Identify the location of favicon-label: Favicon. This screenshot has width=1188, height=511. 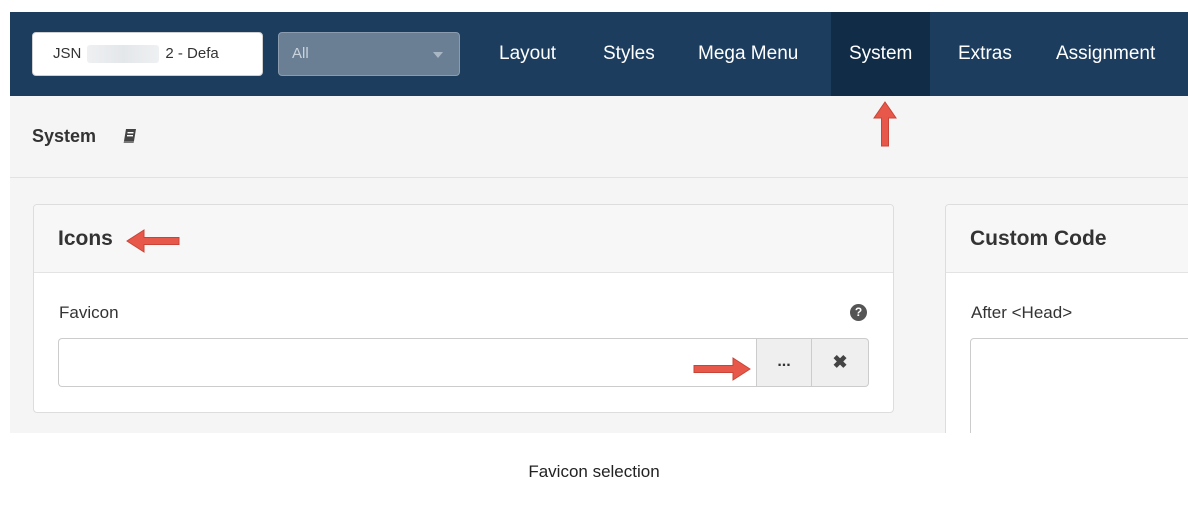
(89, 312).